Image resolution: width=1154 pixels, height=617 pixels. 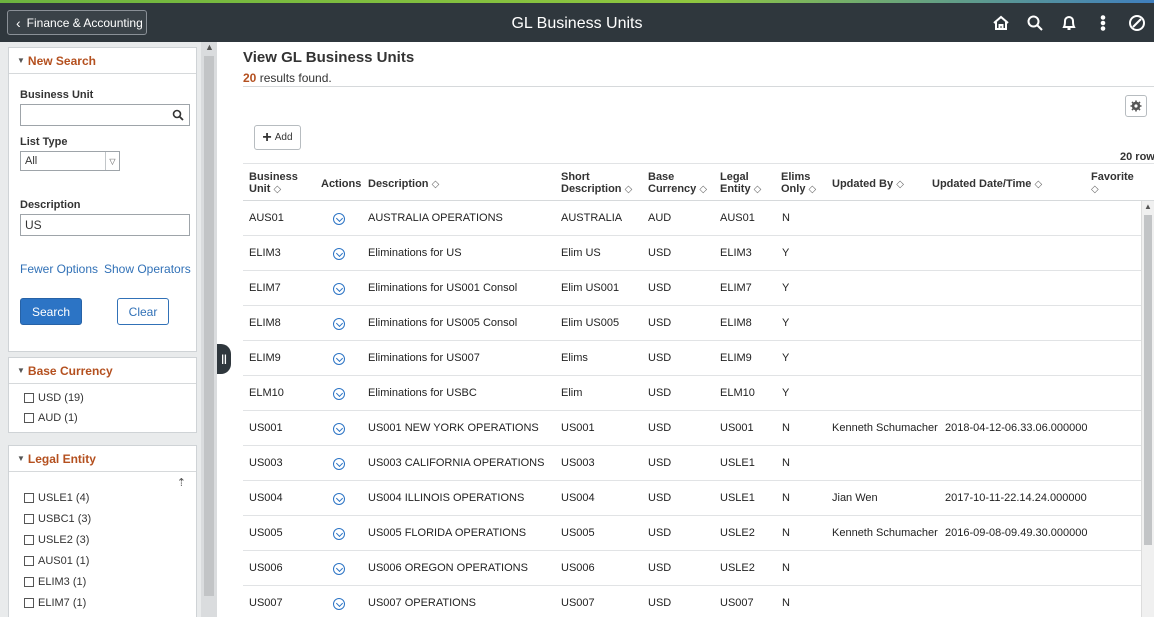 What do you see at coordinates (57, 519) in the screenshot?
I see `facet-checkbox-usbc1: USBC1 (3)` at bounding box center [57, 519].